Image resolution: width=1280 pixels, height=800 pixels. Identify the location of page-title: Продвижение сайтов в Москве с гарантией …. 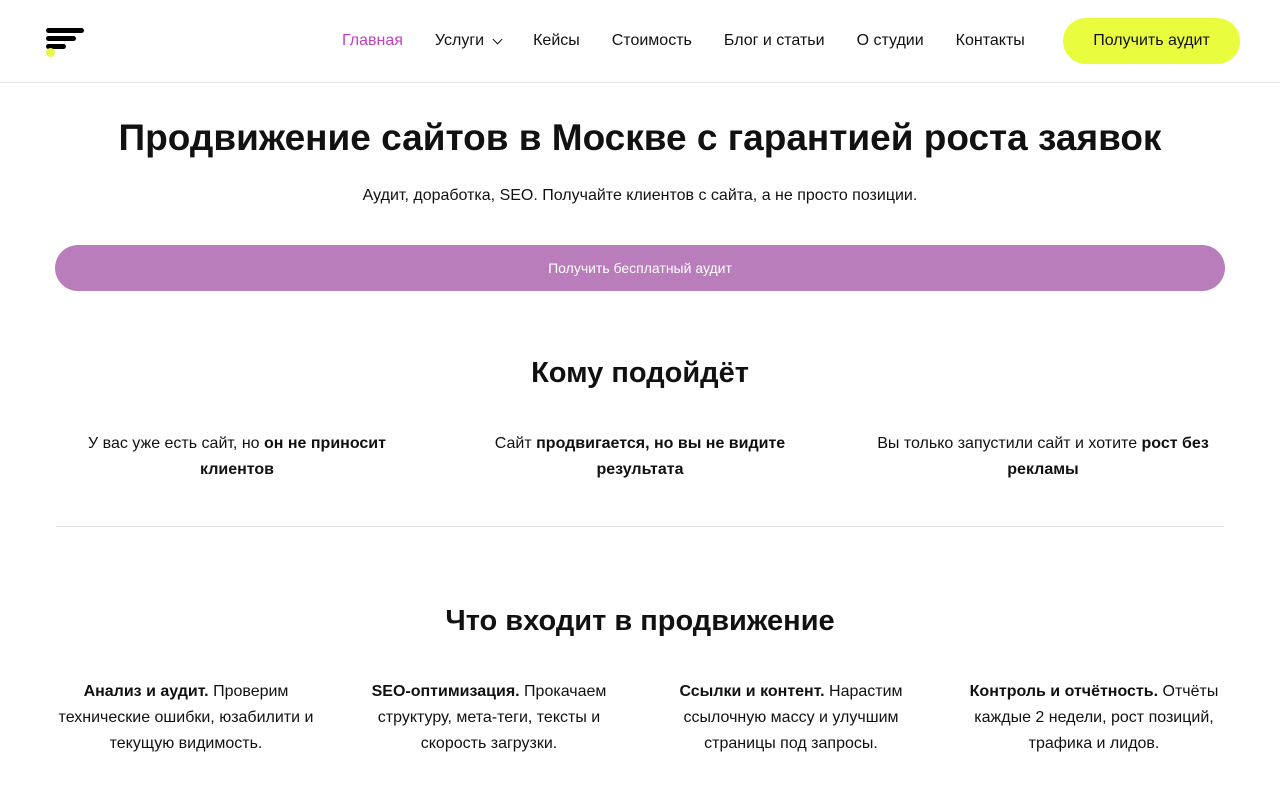
(640, 137).